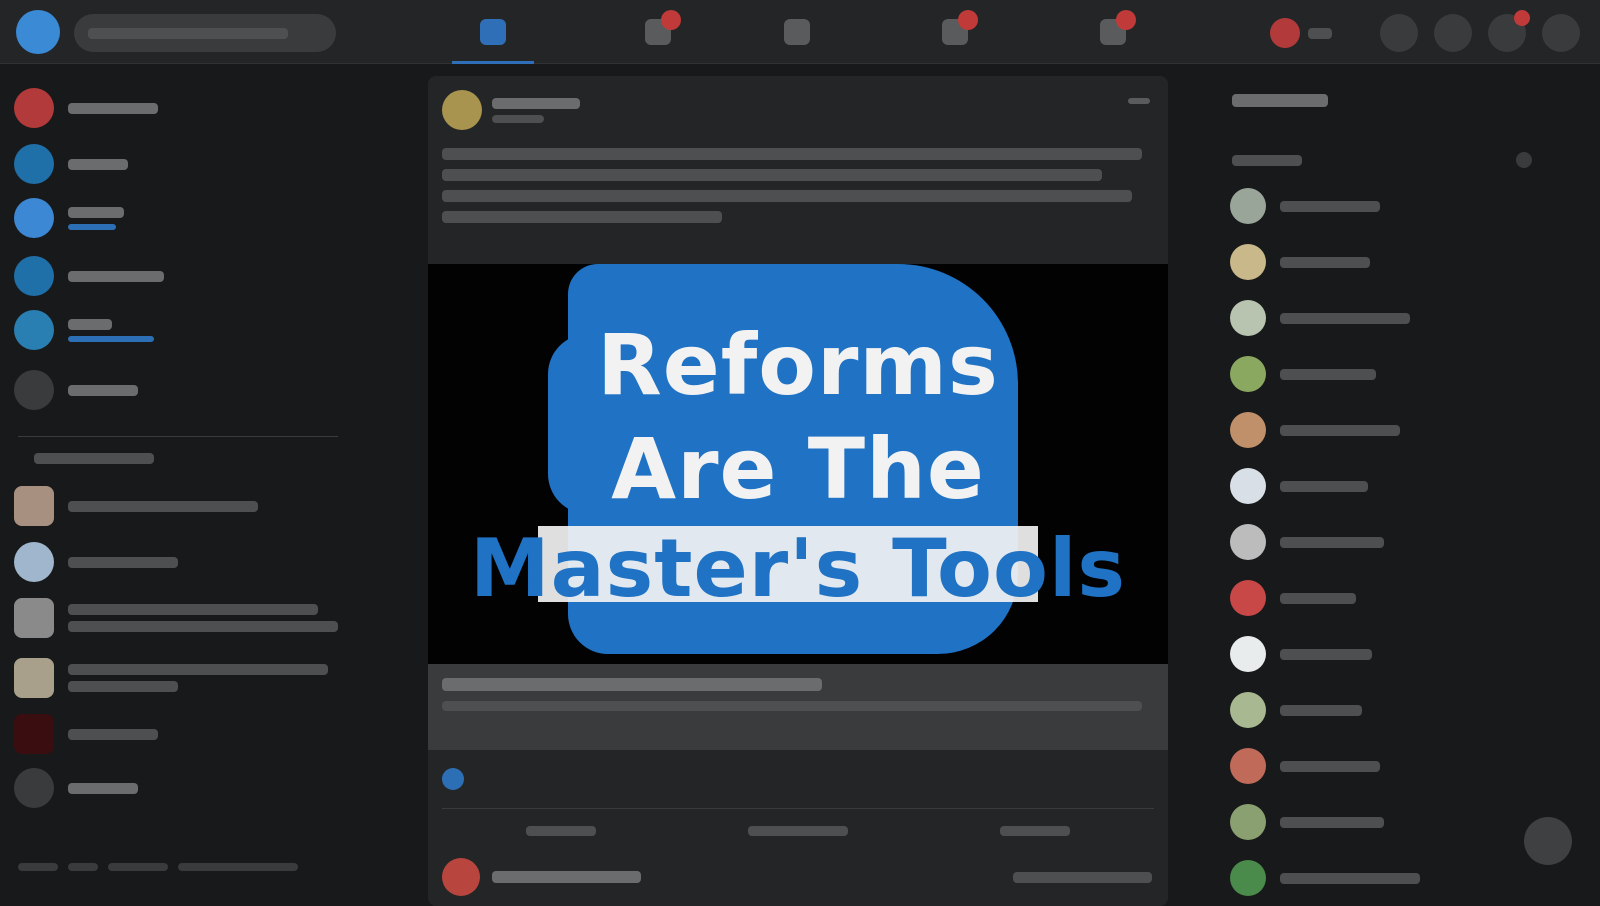 This screenshot has width=1600, height=906. What do you see at coordinates (188, 33) in the screenshot?
I see `search-placeholder-text` at bounding box center [188, 33].